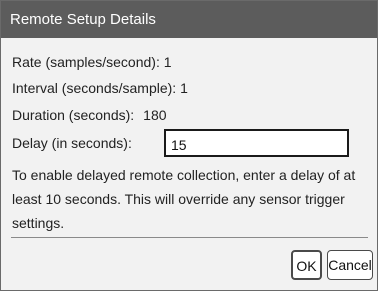  Describe the element at coordinates (189, 19) in the screenshot. I see `dialog-title: Remote Setup Details` at that location.